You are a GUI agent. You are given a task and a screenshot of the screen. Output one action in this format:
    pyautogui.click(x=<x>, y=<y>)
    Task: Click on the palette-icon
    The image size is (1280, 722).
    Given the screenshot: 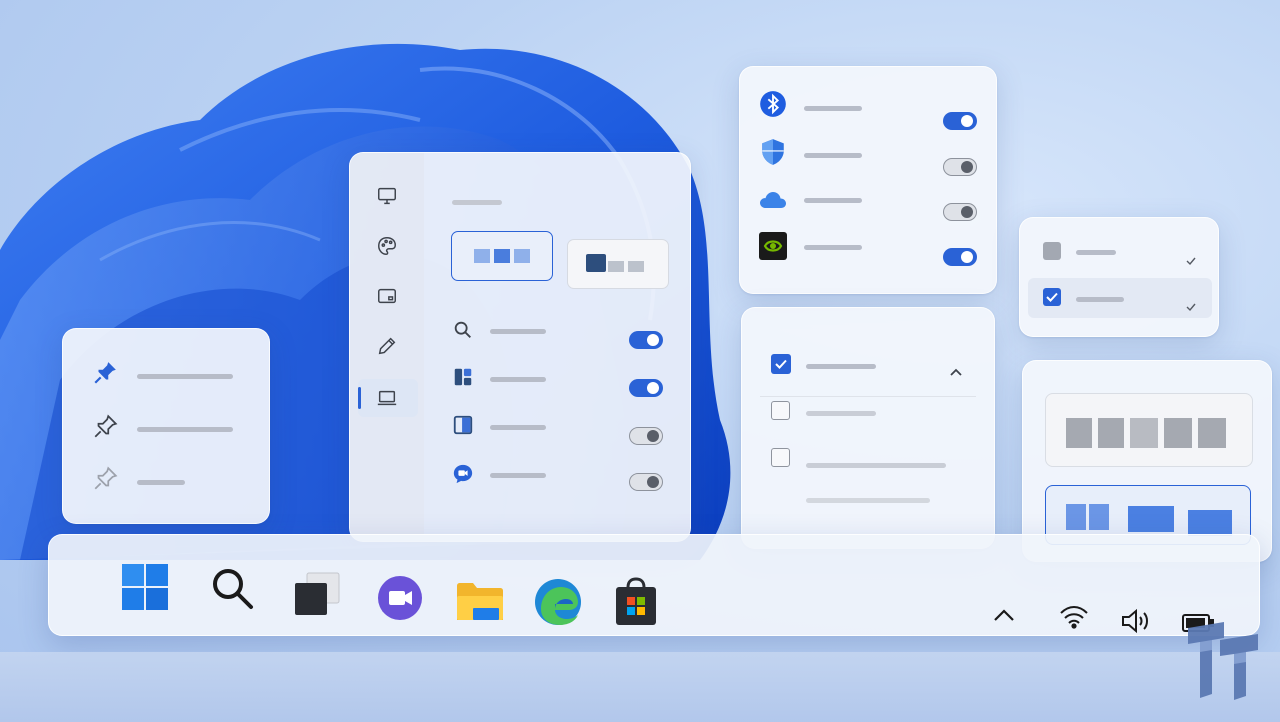 What is the action you would take?
    pyautogui.click(x=387, y=246)
    